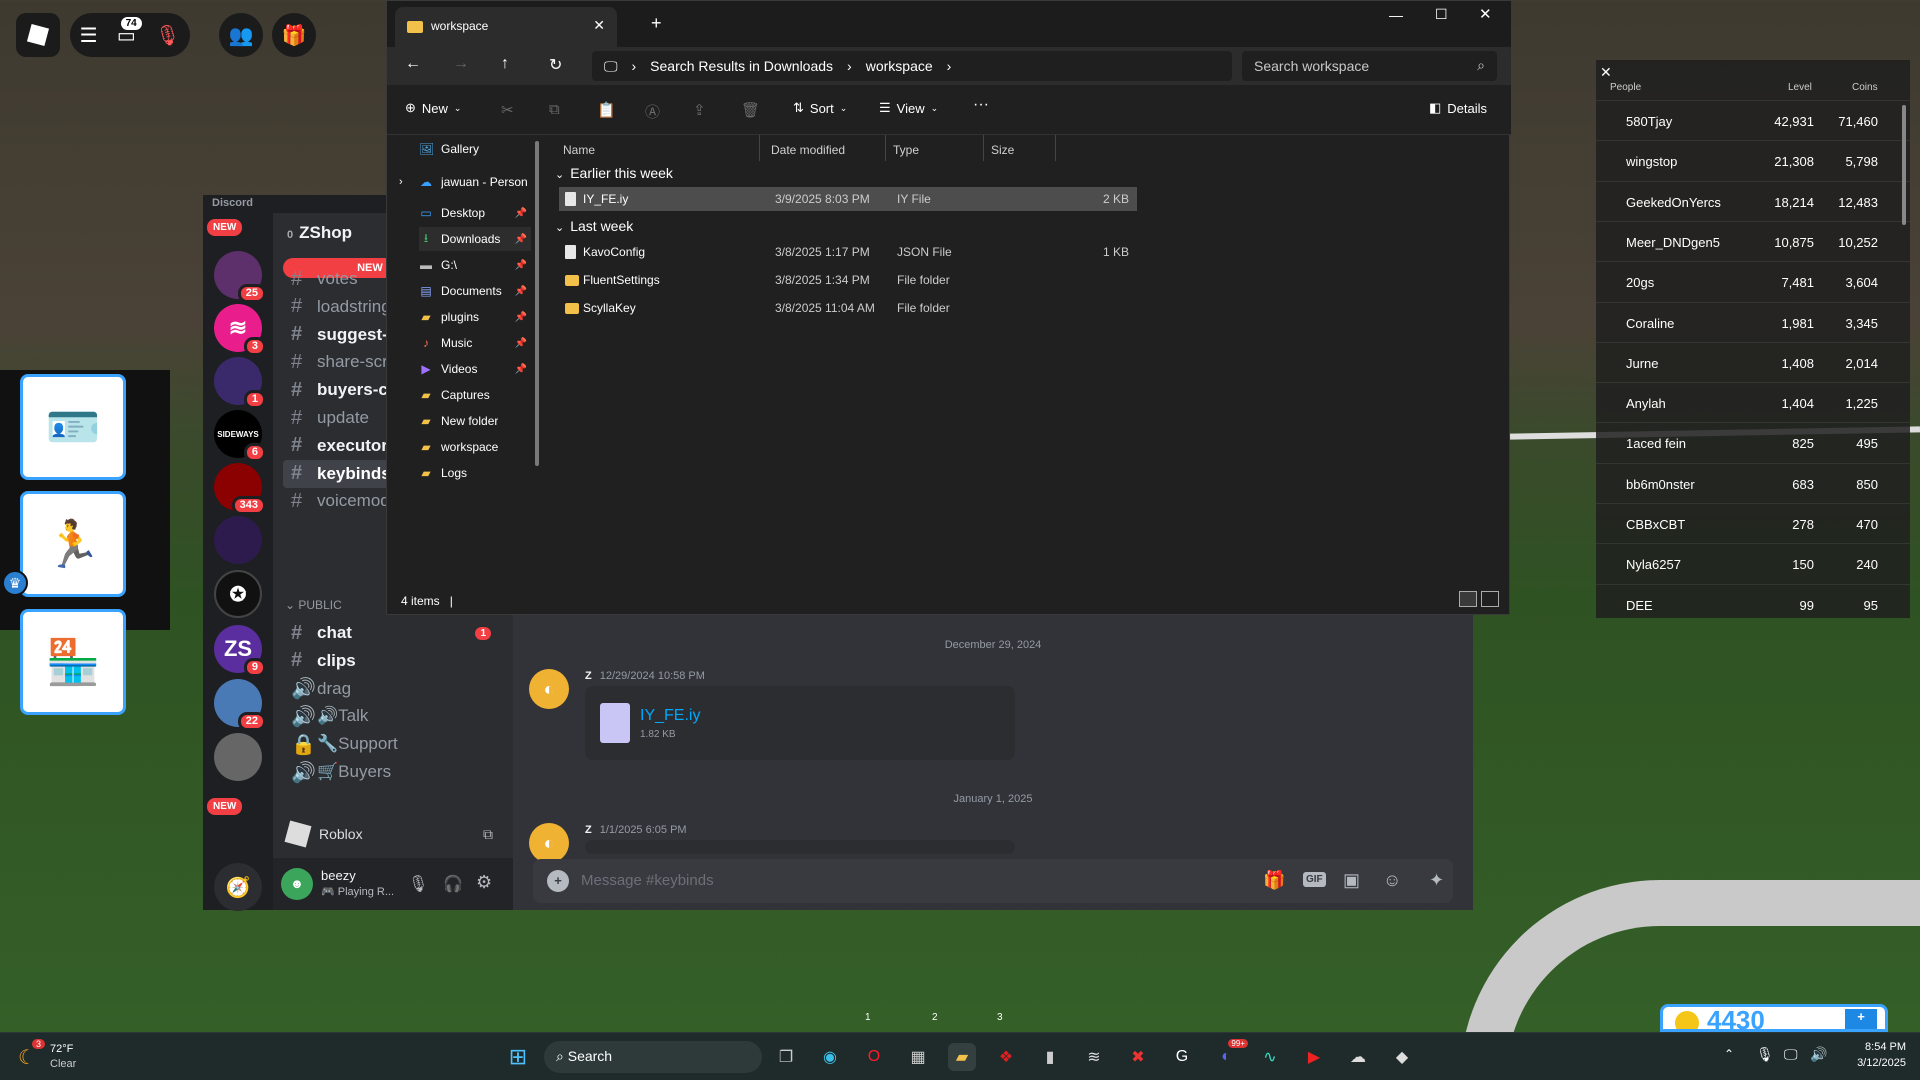  What do you see at coordinates (313, 605) in the screenshot?
I see `category-public: ⌄ PUBLIC` at bounding box center [313, 605].